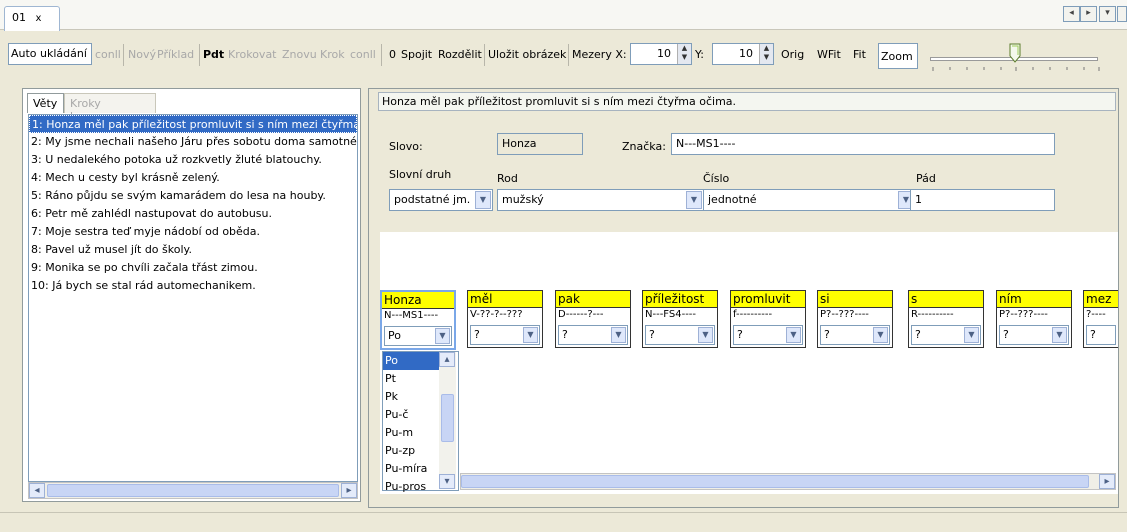 This screenshot has width=1127, height=532. What do you see at coordinates (1015, 53) in the screenshot?
I see `zoom-slider-thumb` at bounding box center [1015, 53].